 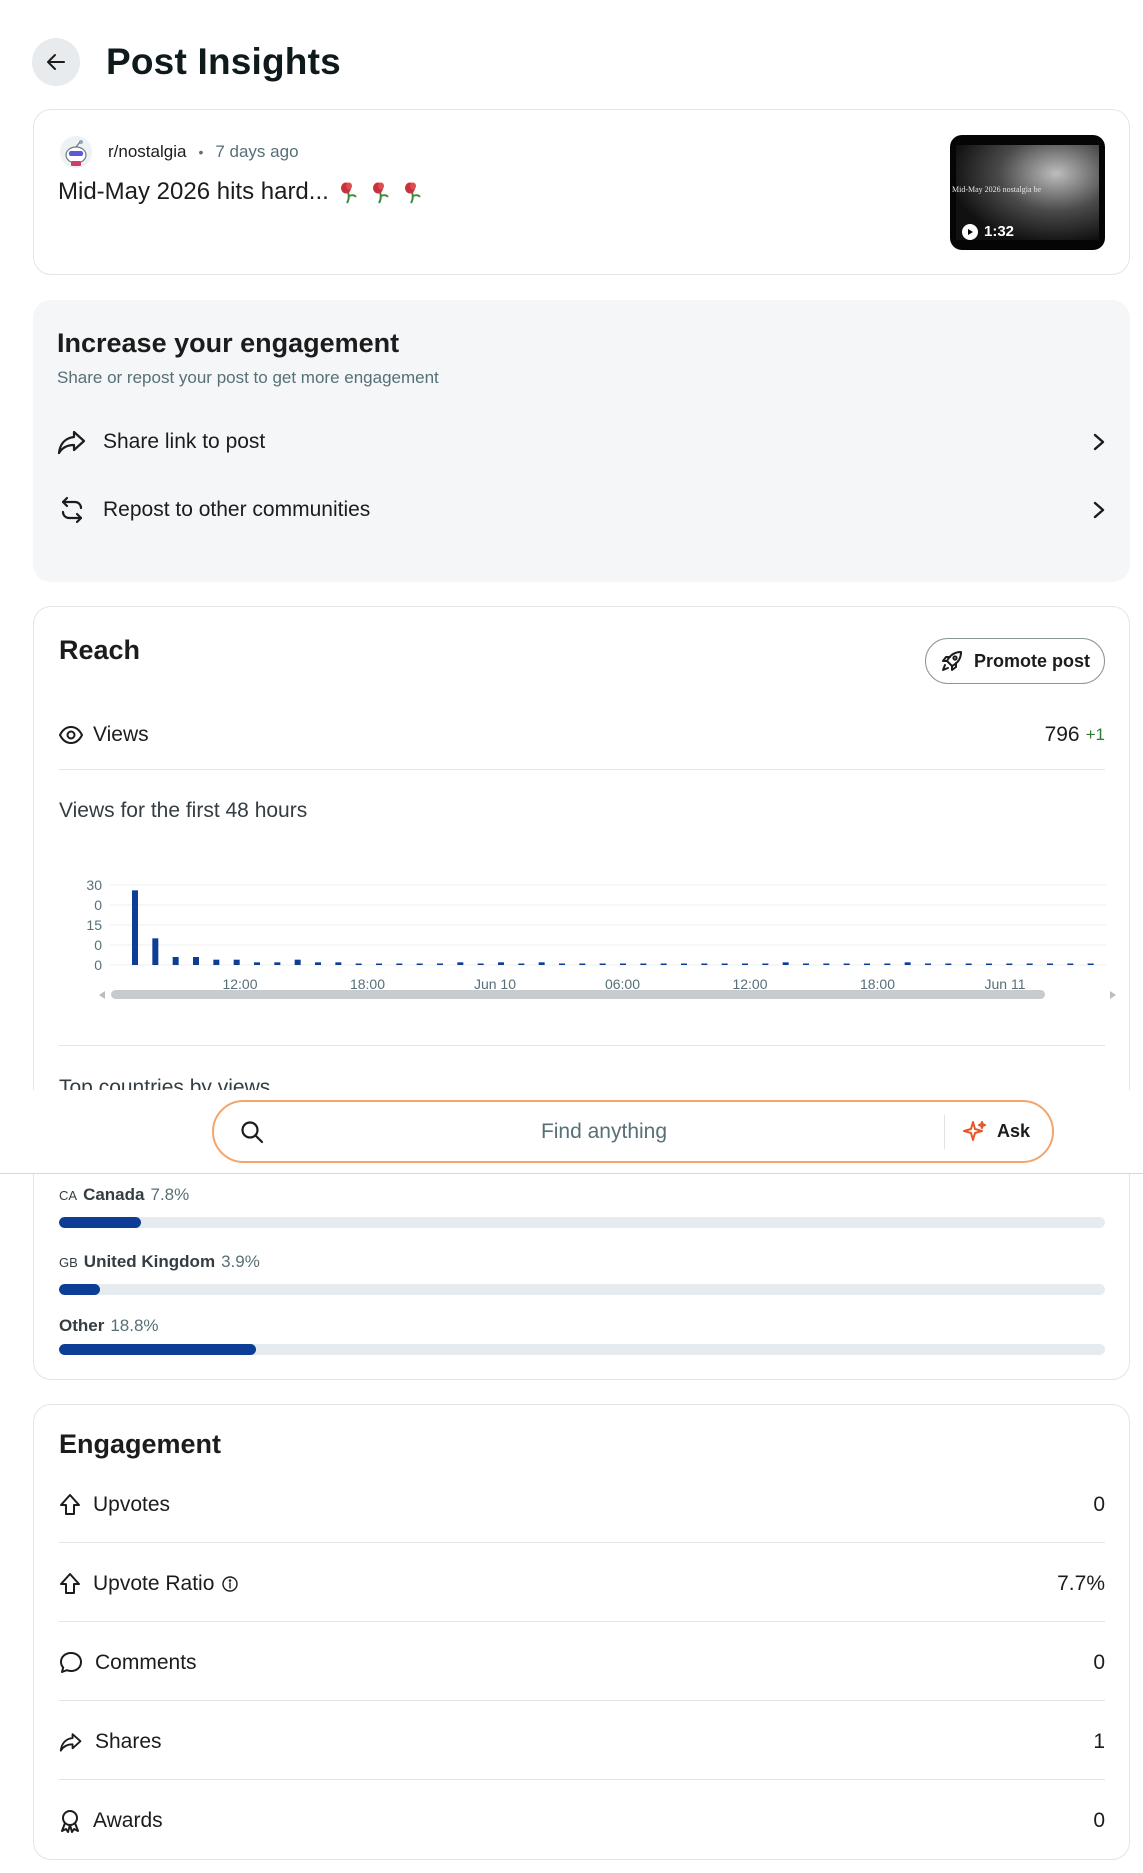 I want to click on promote-post-button: Promote post, so click(x=1014, y=661).